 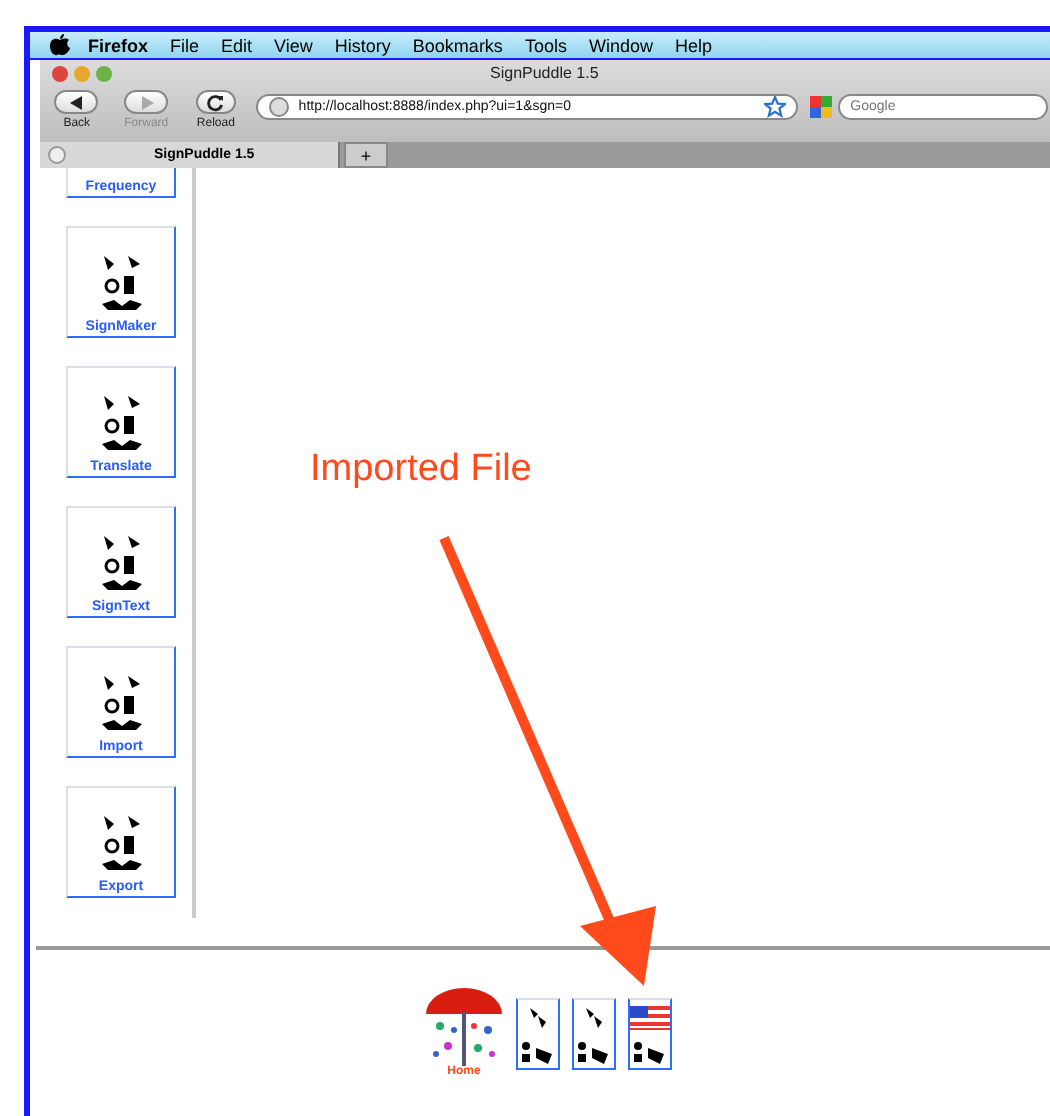 What do you see at coordinates (457, 45) in the screenshot?
I see `menu-item: Bookmarks` at bounding box center [457, 45].